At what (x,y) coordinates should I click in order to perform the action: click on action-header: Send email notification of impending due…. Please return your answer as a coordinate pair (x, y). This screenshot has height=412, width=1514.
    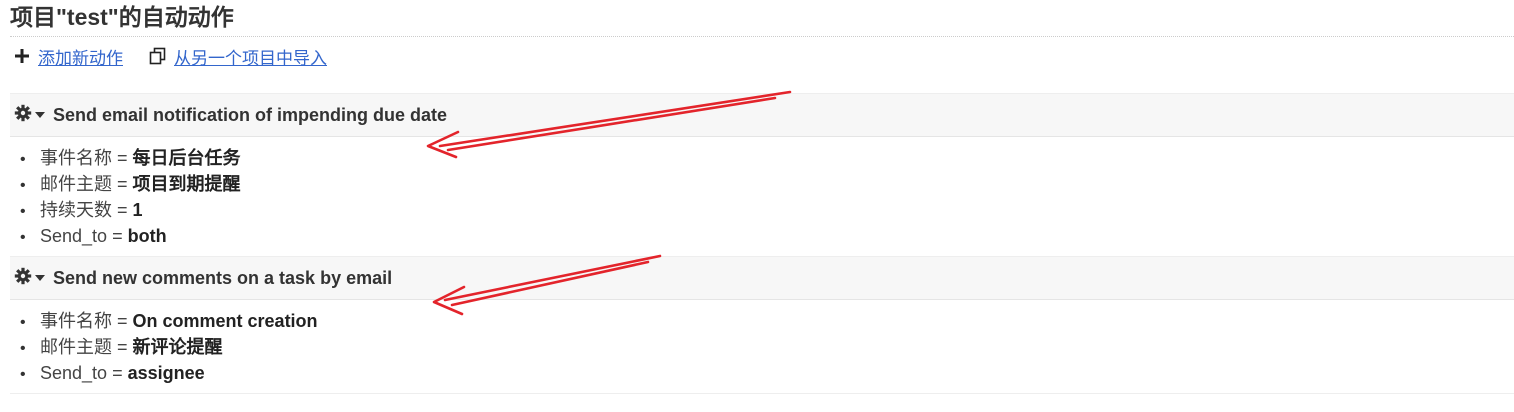
    Looking at the image, I should click on (762, 115).